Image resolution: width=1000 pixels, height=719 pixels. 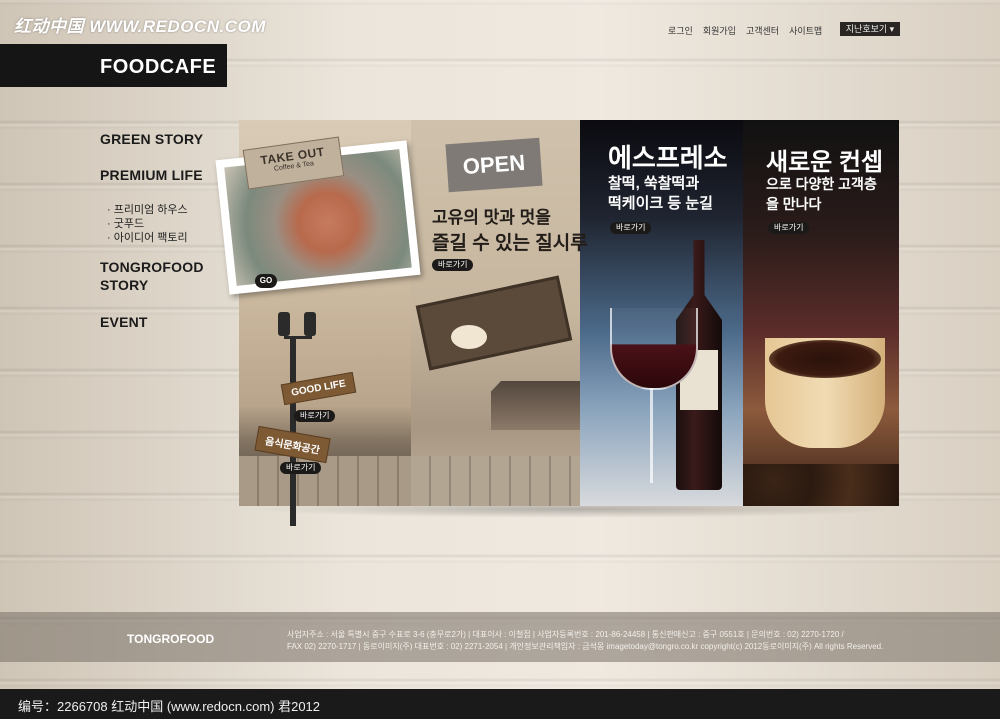 What do you see at coordinates (151, 175) in the screenshot?
I see `menu-premium-life: PREMIUM LIFE` at bounding box center [151, 175].